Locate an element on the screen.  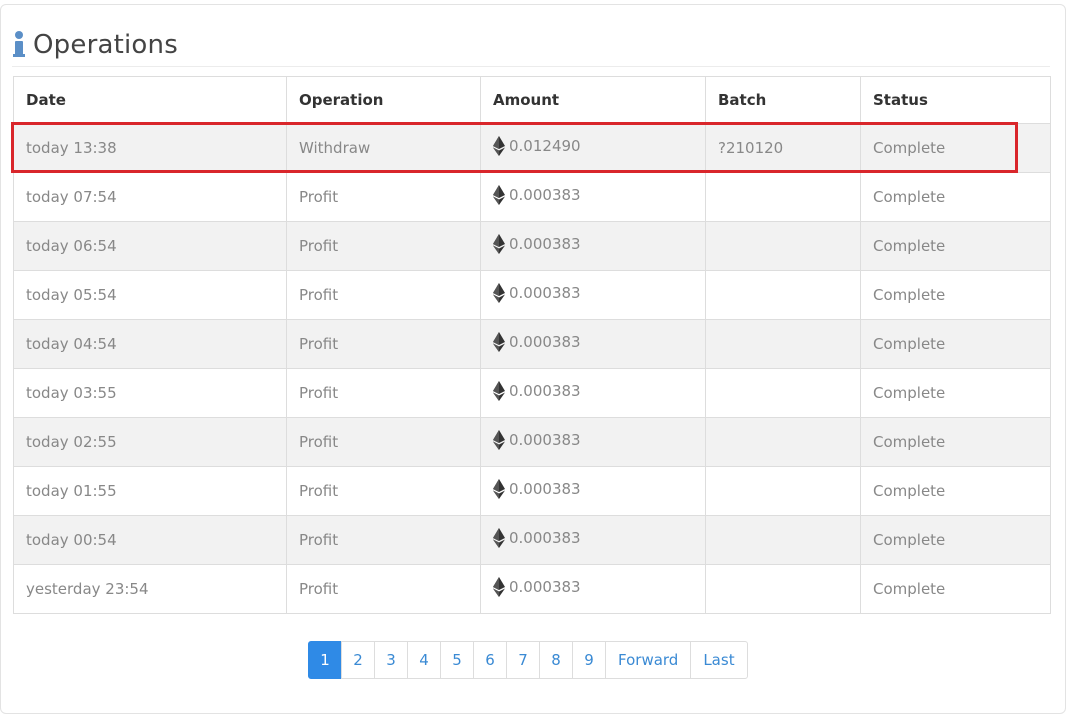
cell-date: today 01:55 is located at coordinates (150, 491).